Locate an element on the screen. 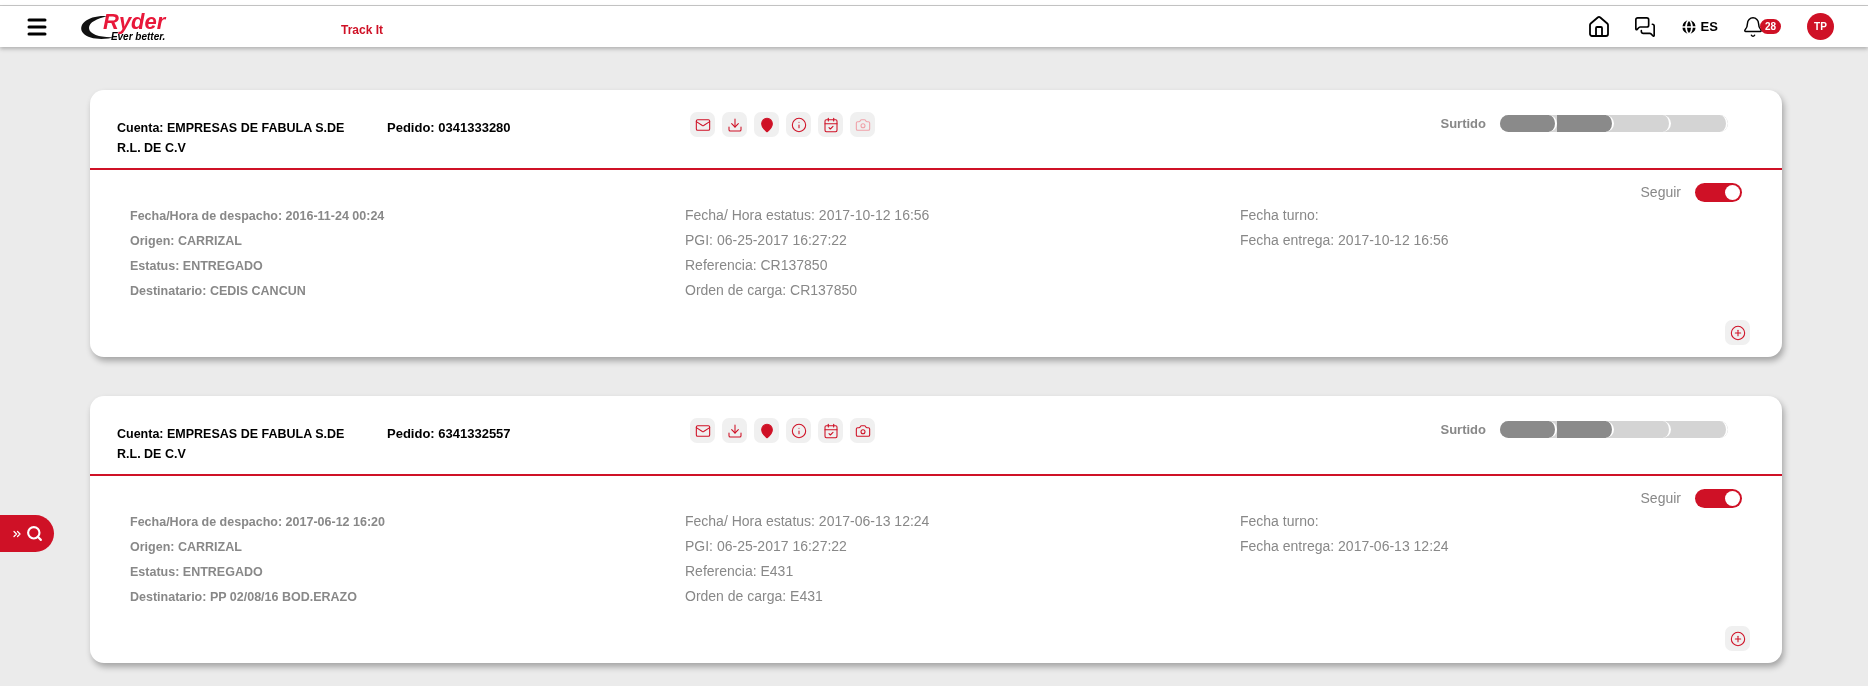 This screenshot has height=686, width=1868. bell-icon is located at coordinates (1752, 26).